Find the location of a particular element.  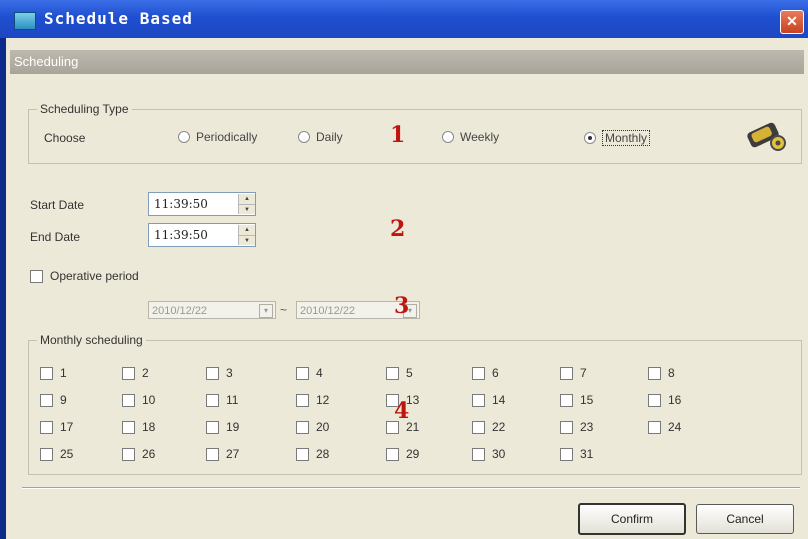

day-checkbox-26: 26 is located at coordinates (138, 454).